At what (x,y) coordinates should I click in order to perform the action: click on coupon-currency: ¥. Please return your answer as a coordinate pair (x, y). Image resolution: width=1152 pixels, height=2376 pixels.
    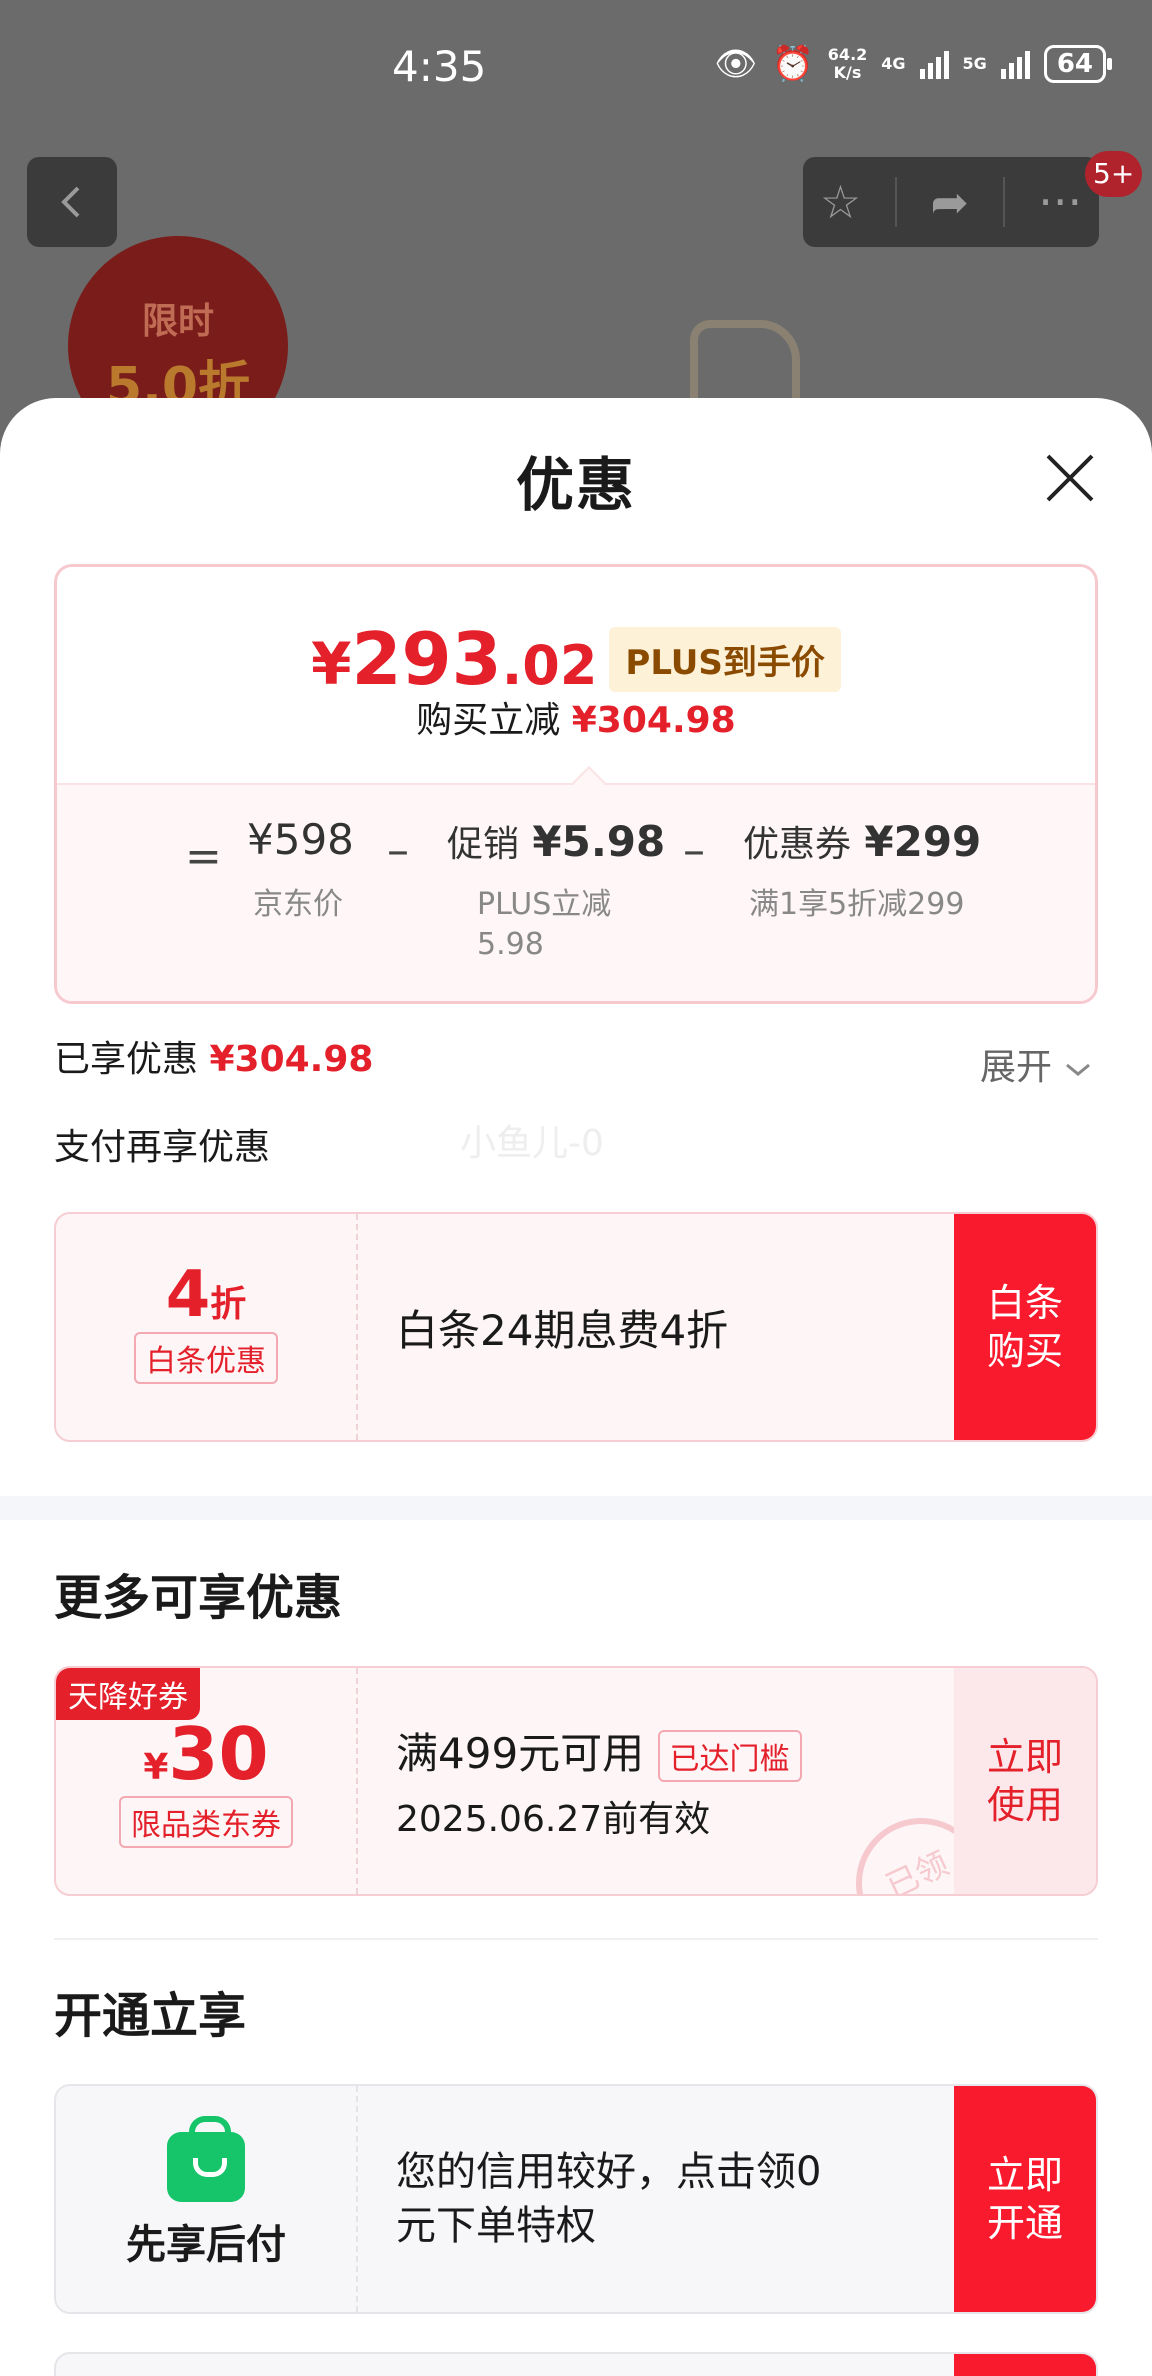
    Looking at the image, I should click on (156, 1767).